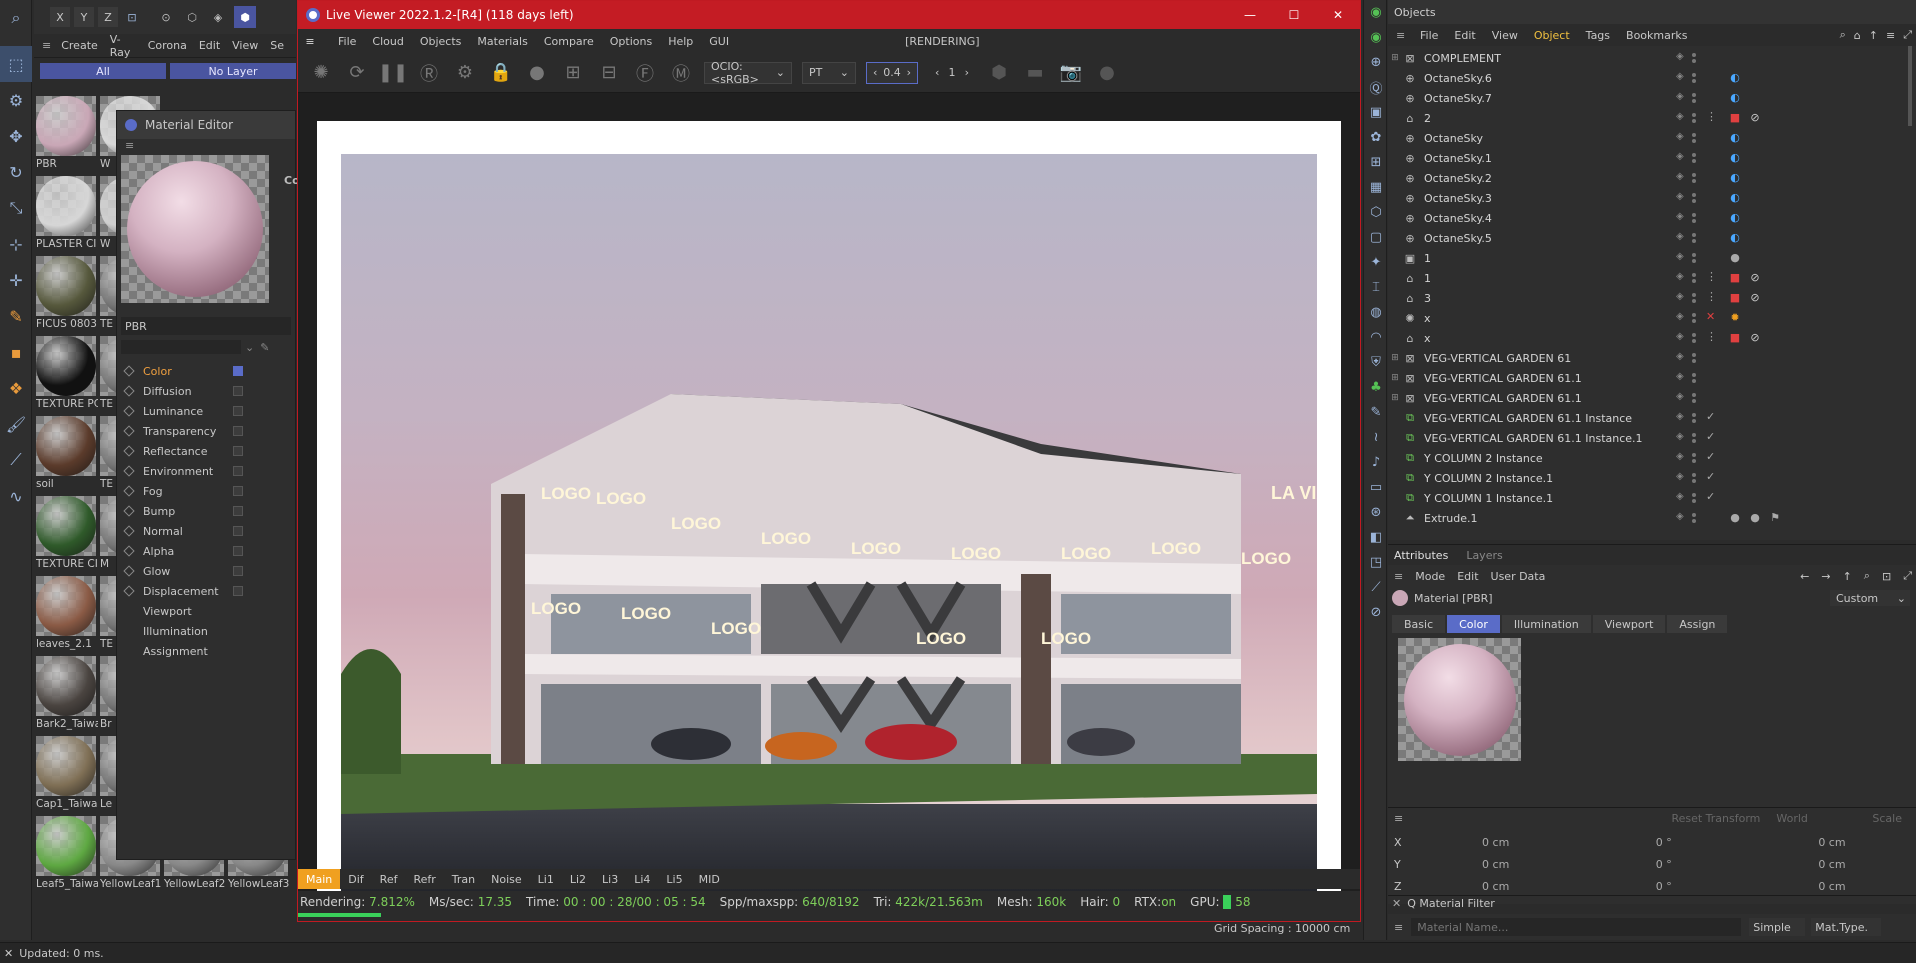 The height and width of the screenshot is (963, 1916). I want to click on hair-icon: ≀, so click(1376, 437).